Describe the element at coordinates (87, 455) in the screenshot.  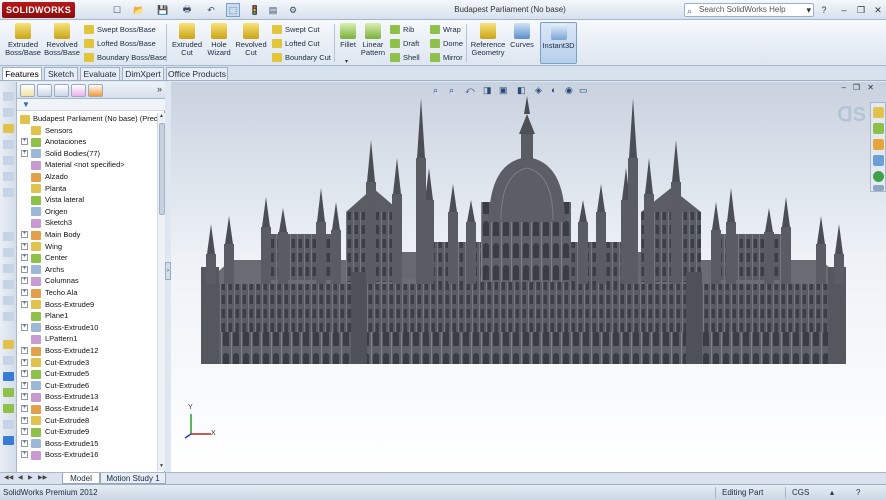
I see `tree-item: + Boss-Extrude16` at that location.